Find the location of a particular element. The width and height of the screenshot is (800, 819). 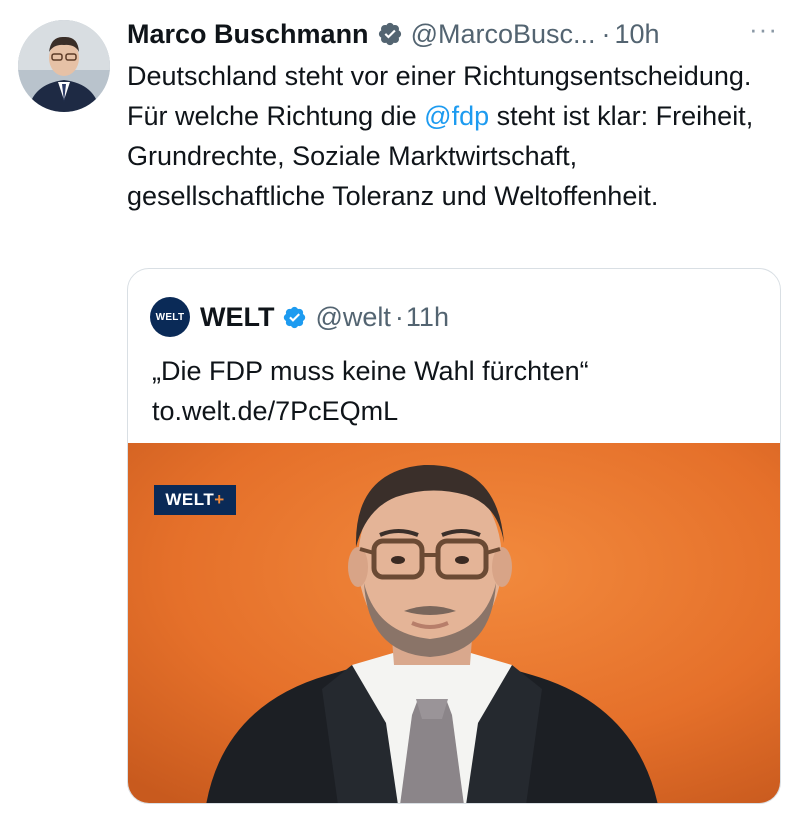

quoted-tweet-header: WELT WELT @welt · 11h is located at coordinates (299, 317).